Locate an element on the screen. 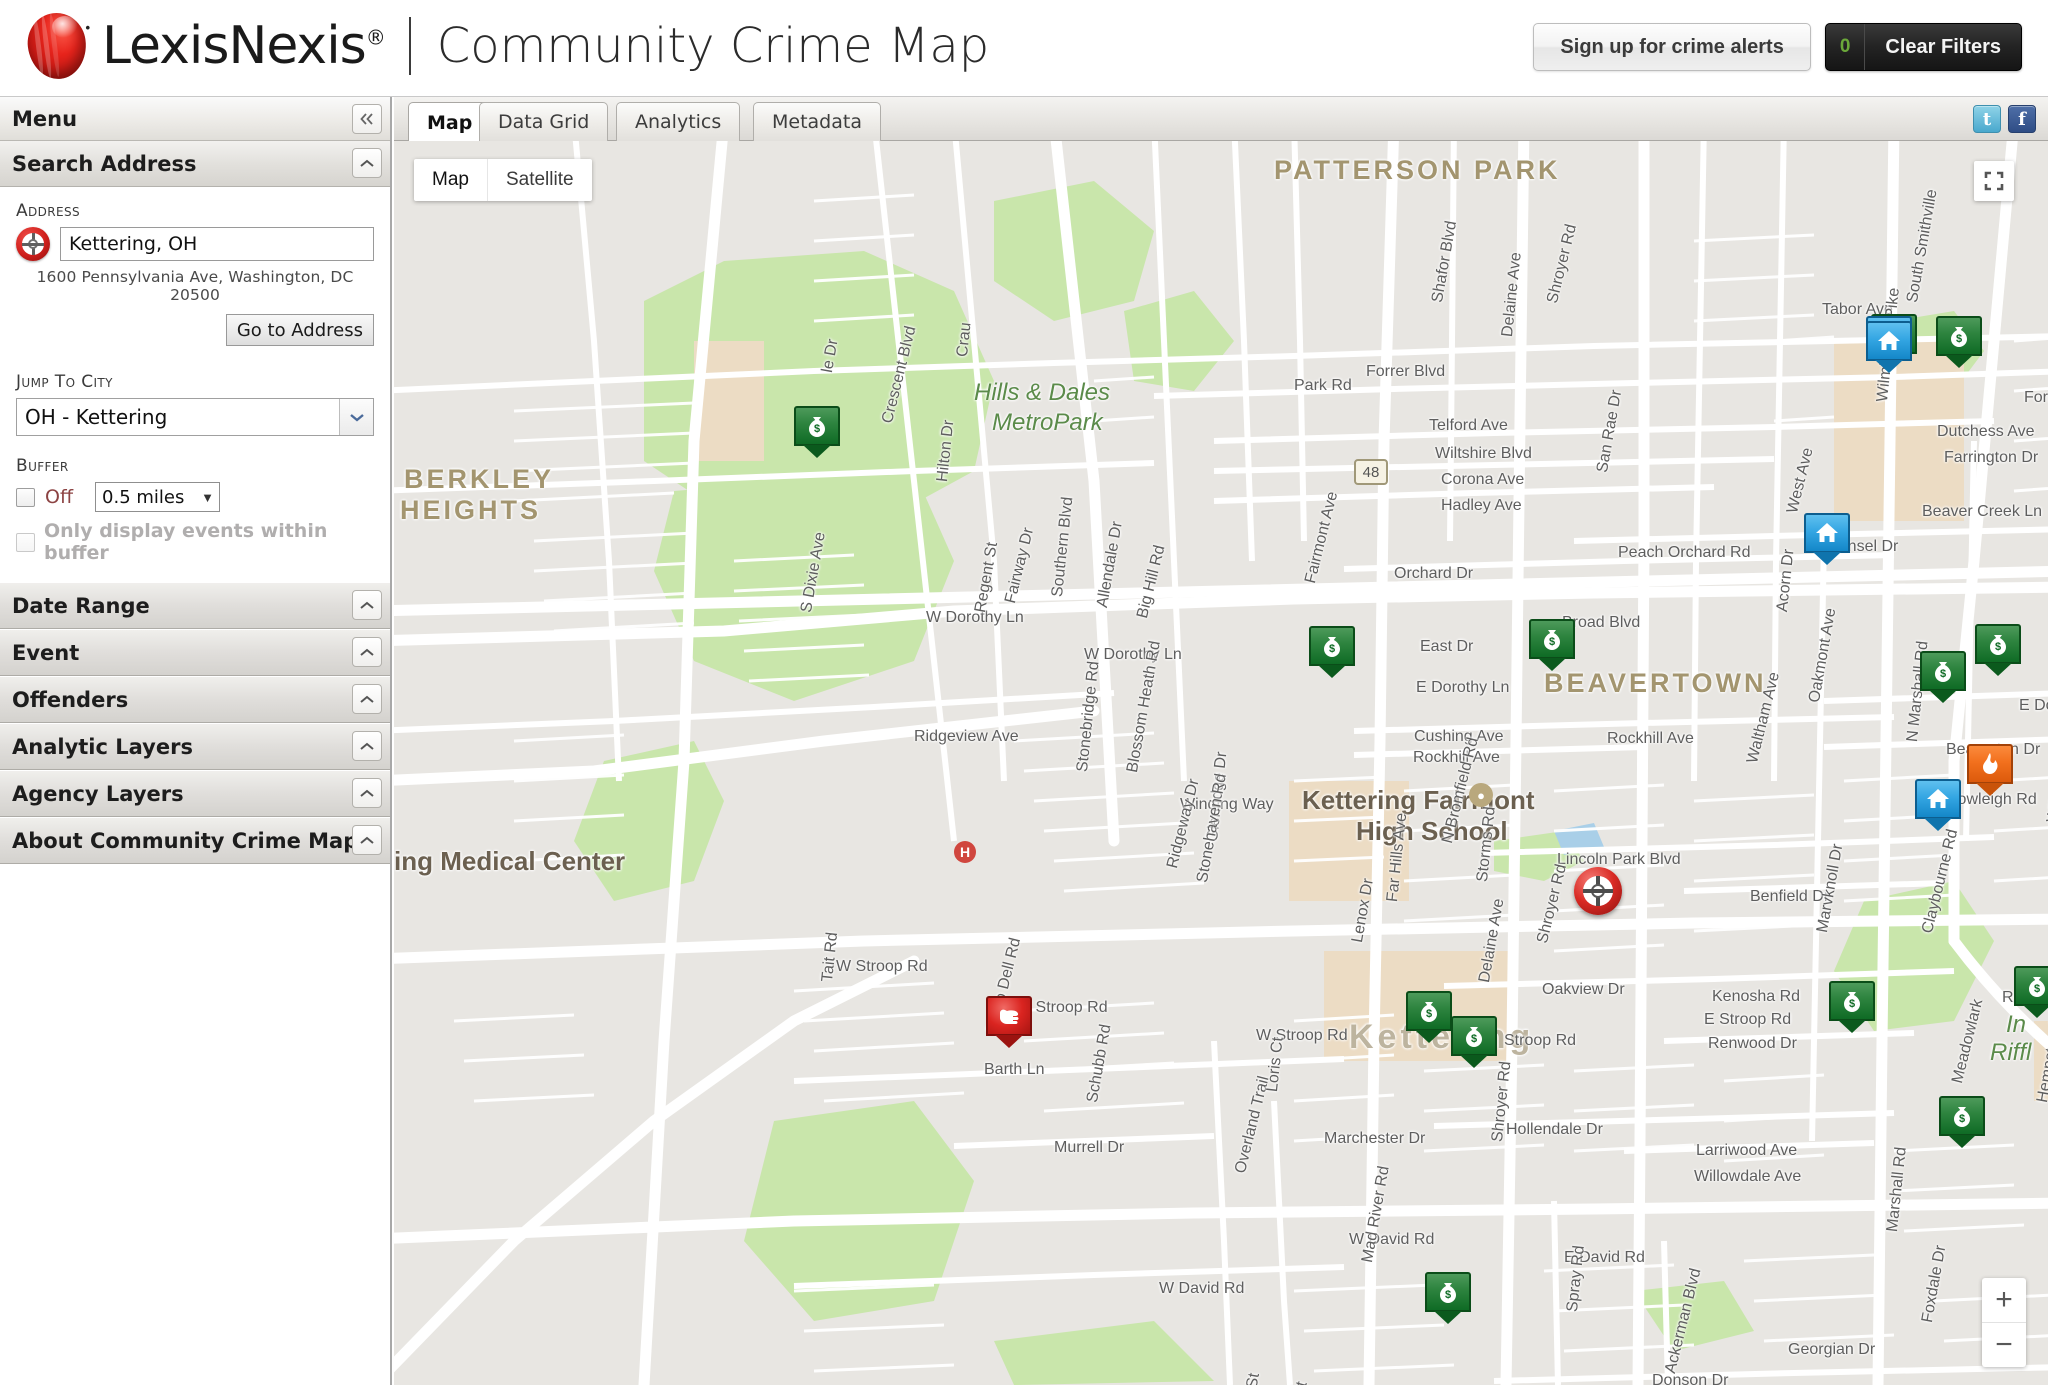  only-within-buffer-checkbox is located at coordinates (25, 542).